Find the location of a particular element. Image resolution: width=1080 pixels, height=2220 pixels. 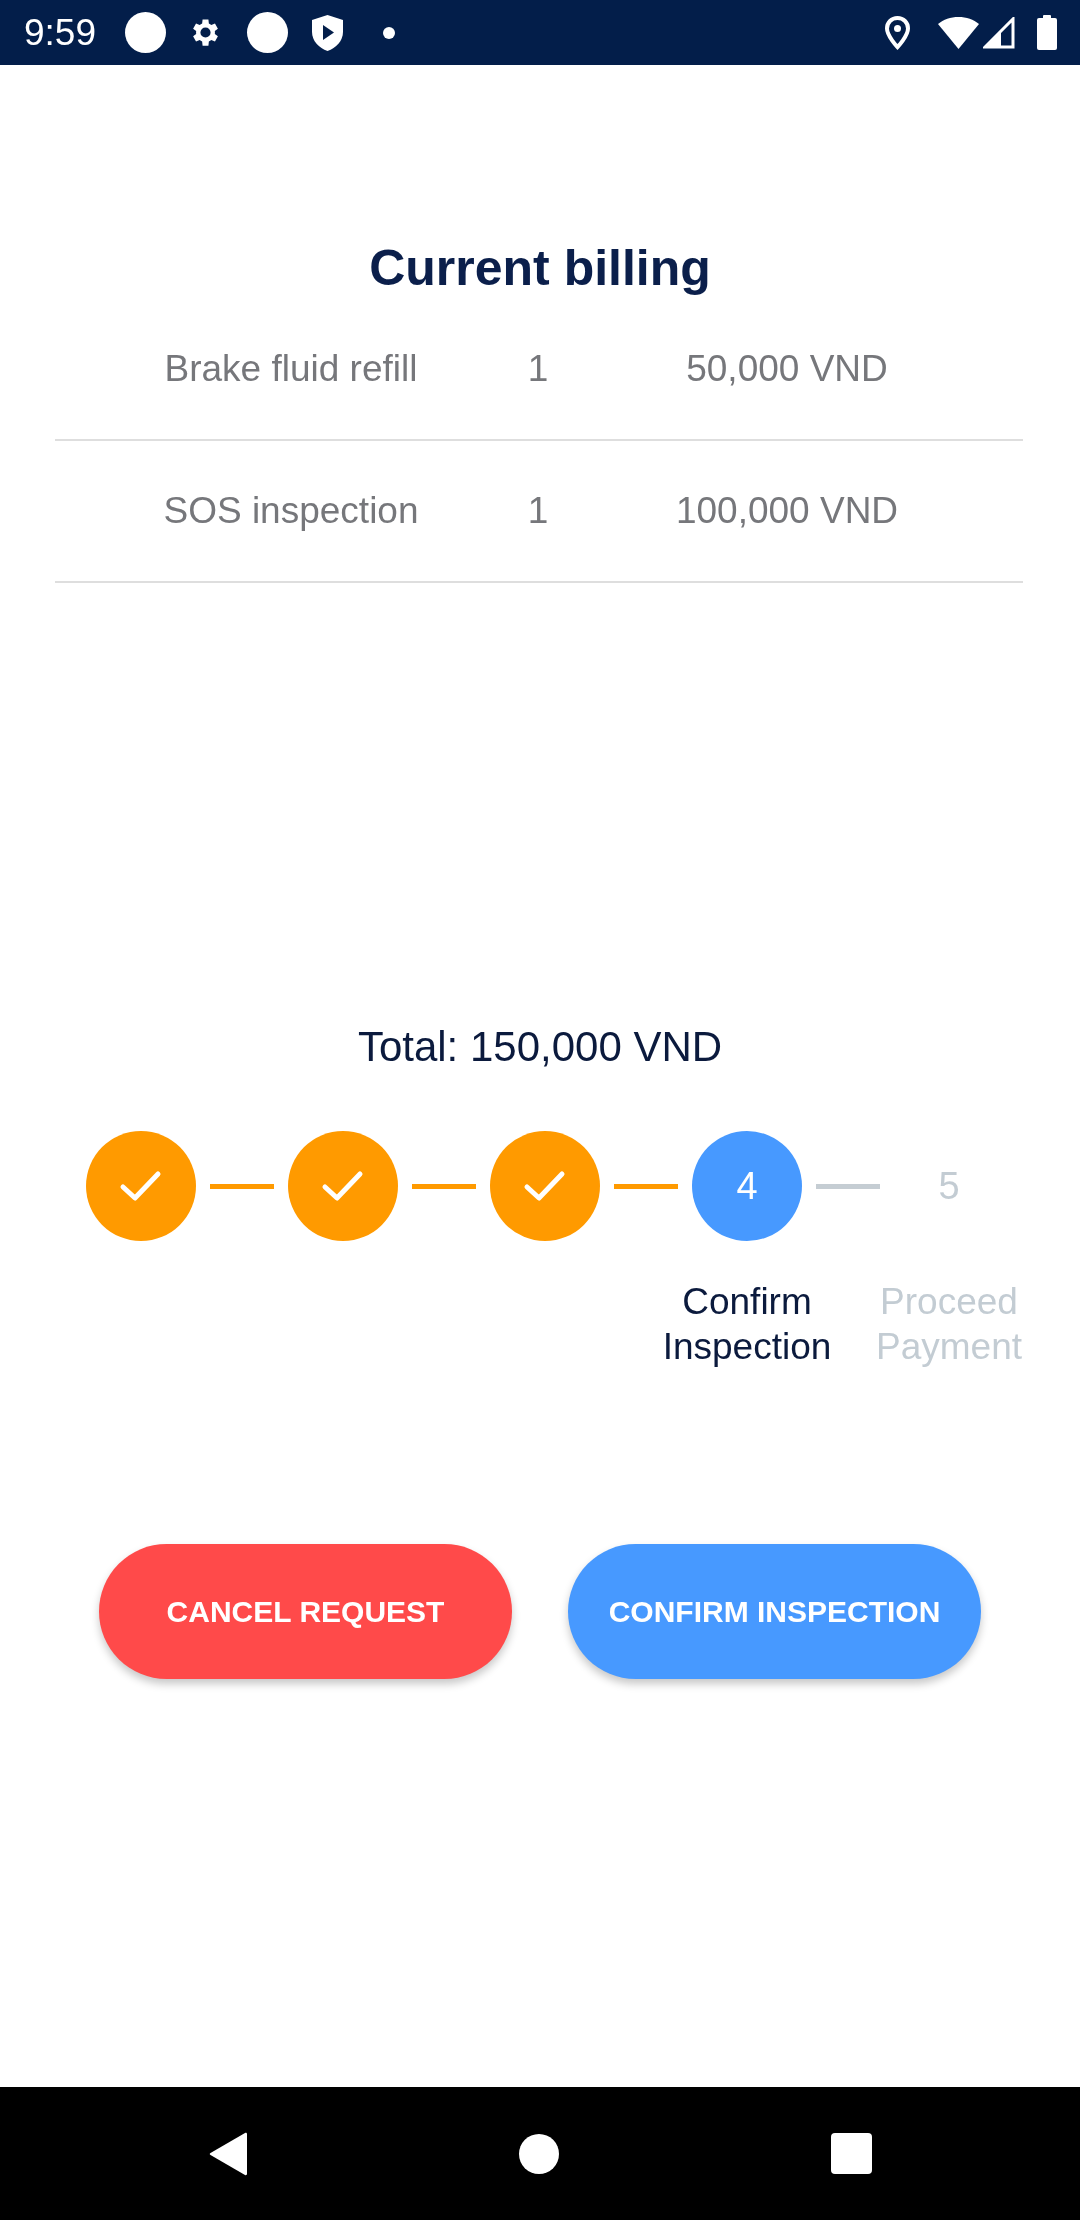

step-number: 5 is located at coordinates (949, 1186).